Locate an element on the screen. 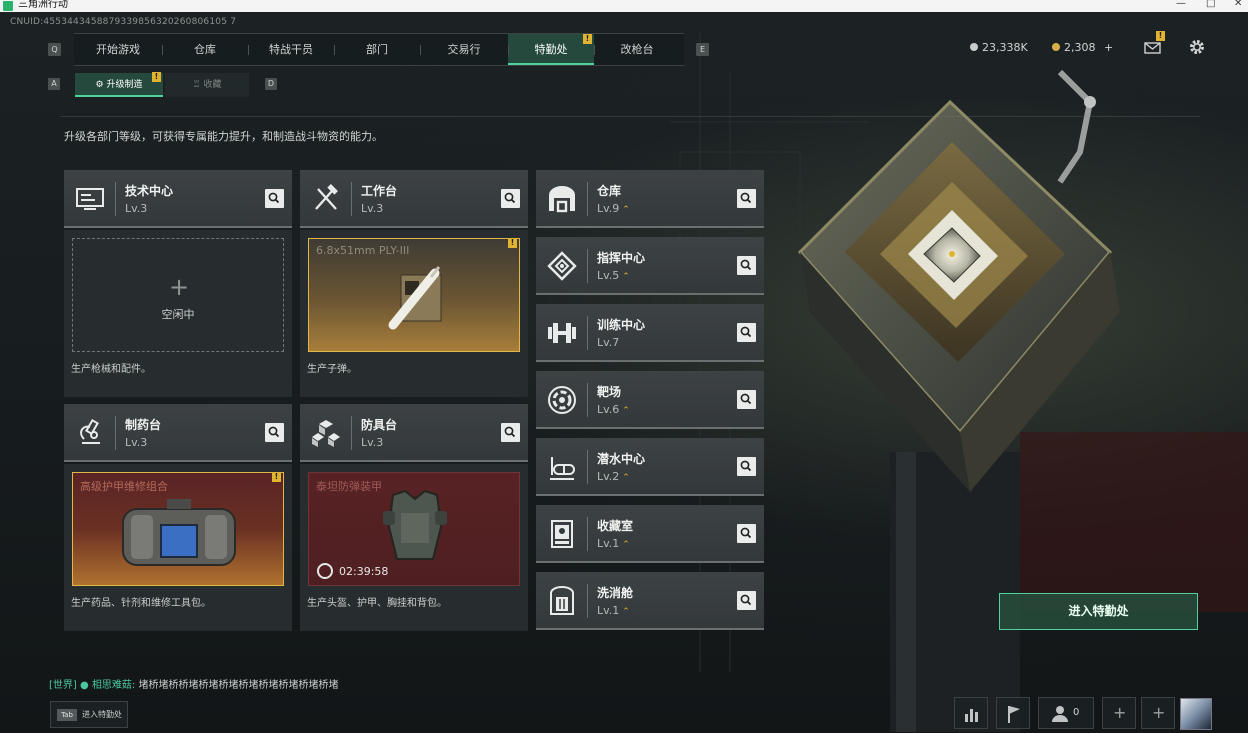  tab-warehouse: 仓库 is located at coordinates (205, 49).